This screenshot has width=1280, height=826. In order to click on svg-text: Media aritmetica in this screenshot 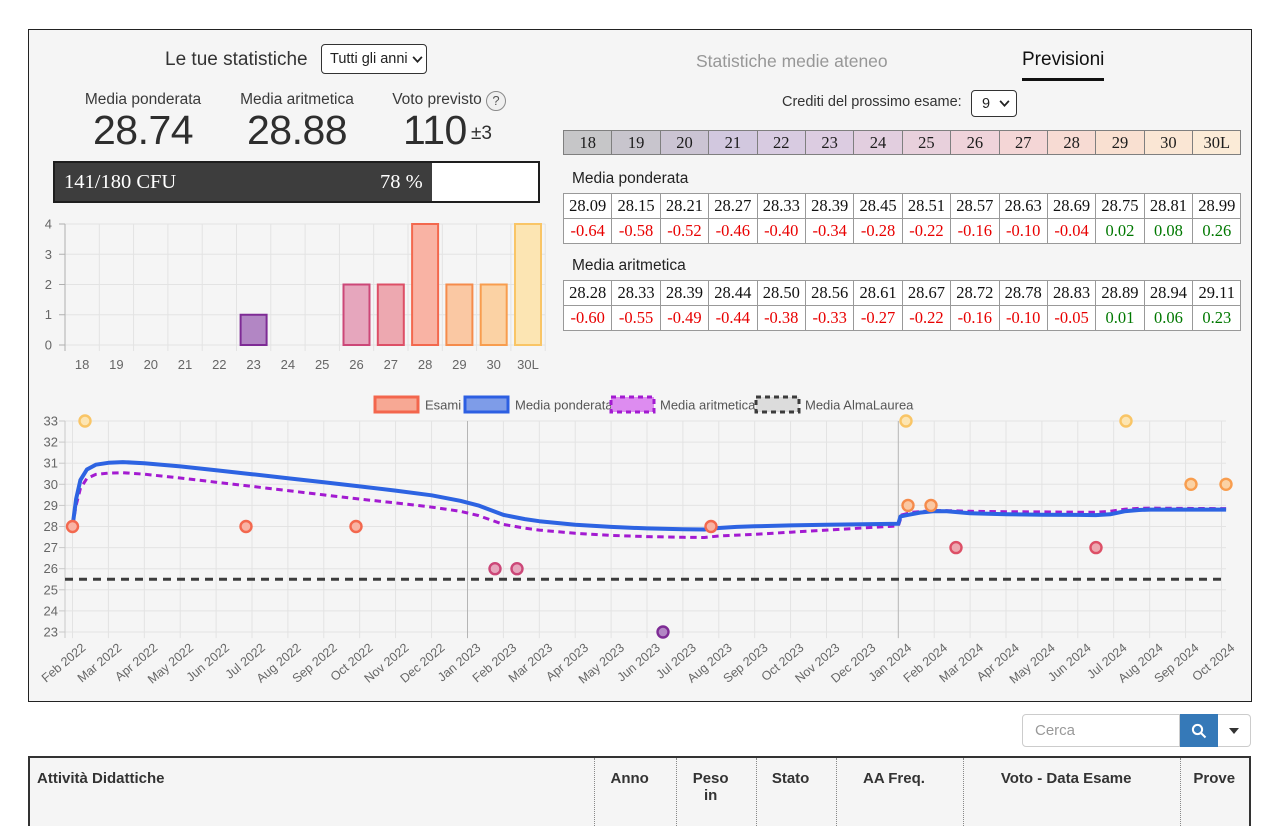, I will do `click(708, 405)`.